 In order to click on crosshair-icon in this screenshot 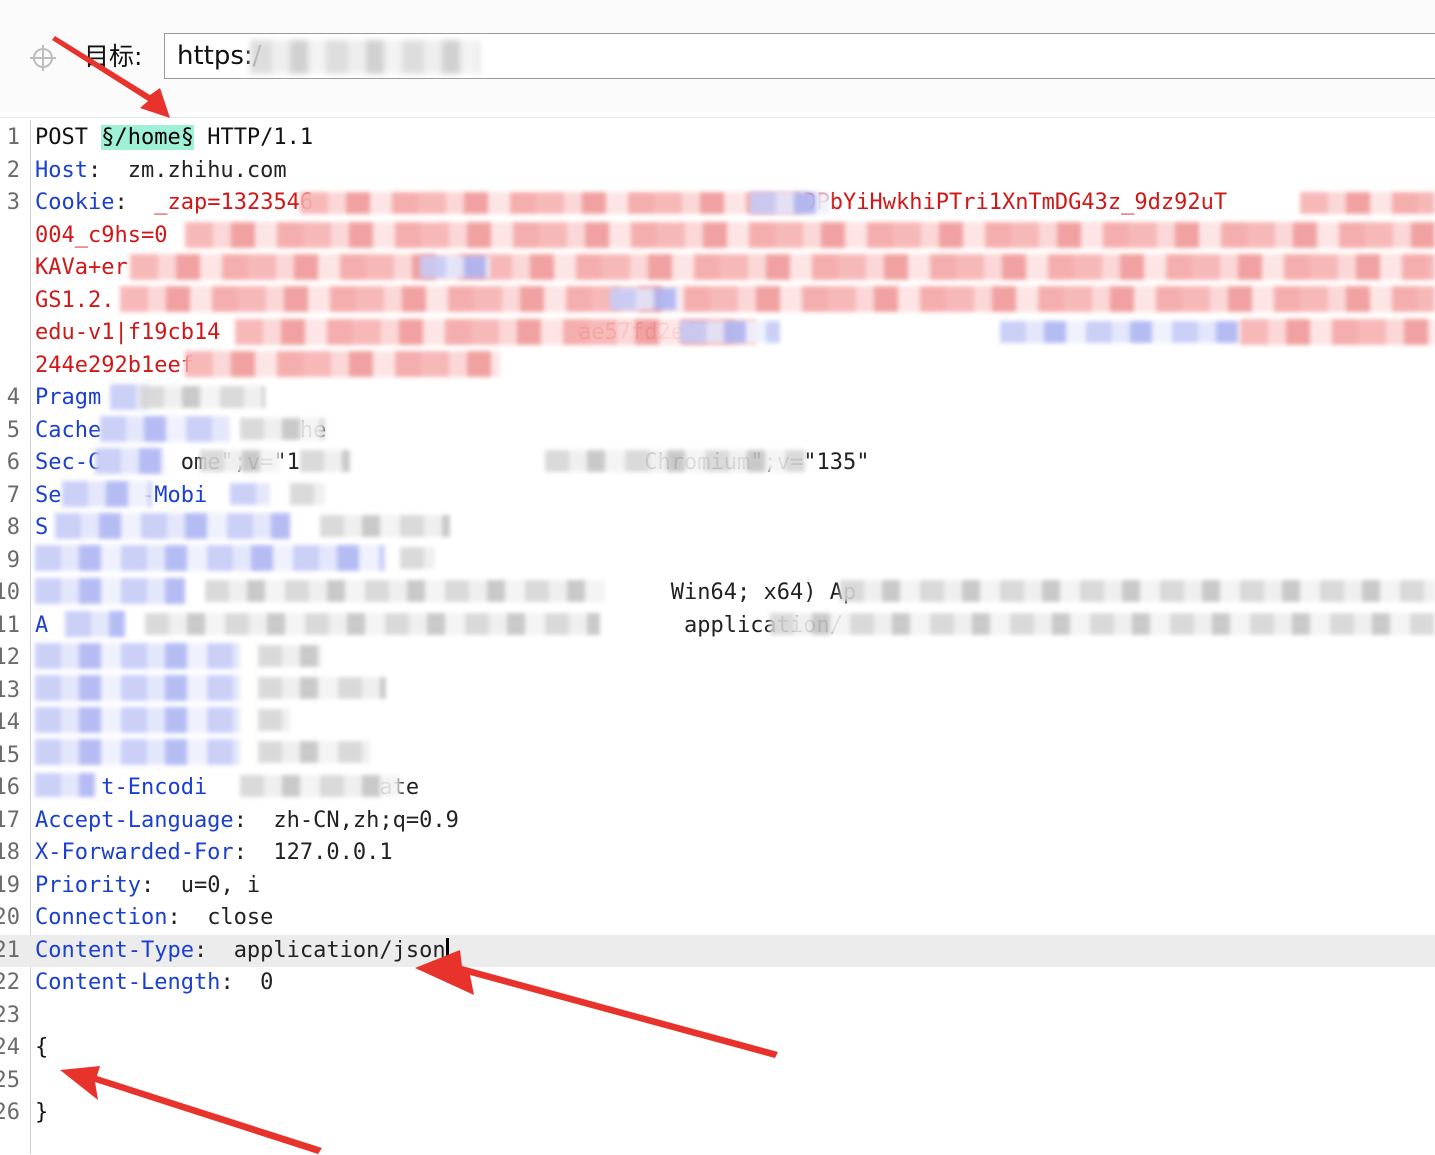, I will do `click(43, 58)`.